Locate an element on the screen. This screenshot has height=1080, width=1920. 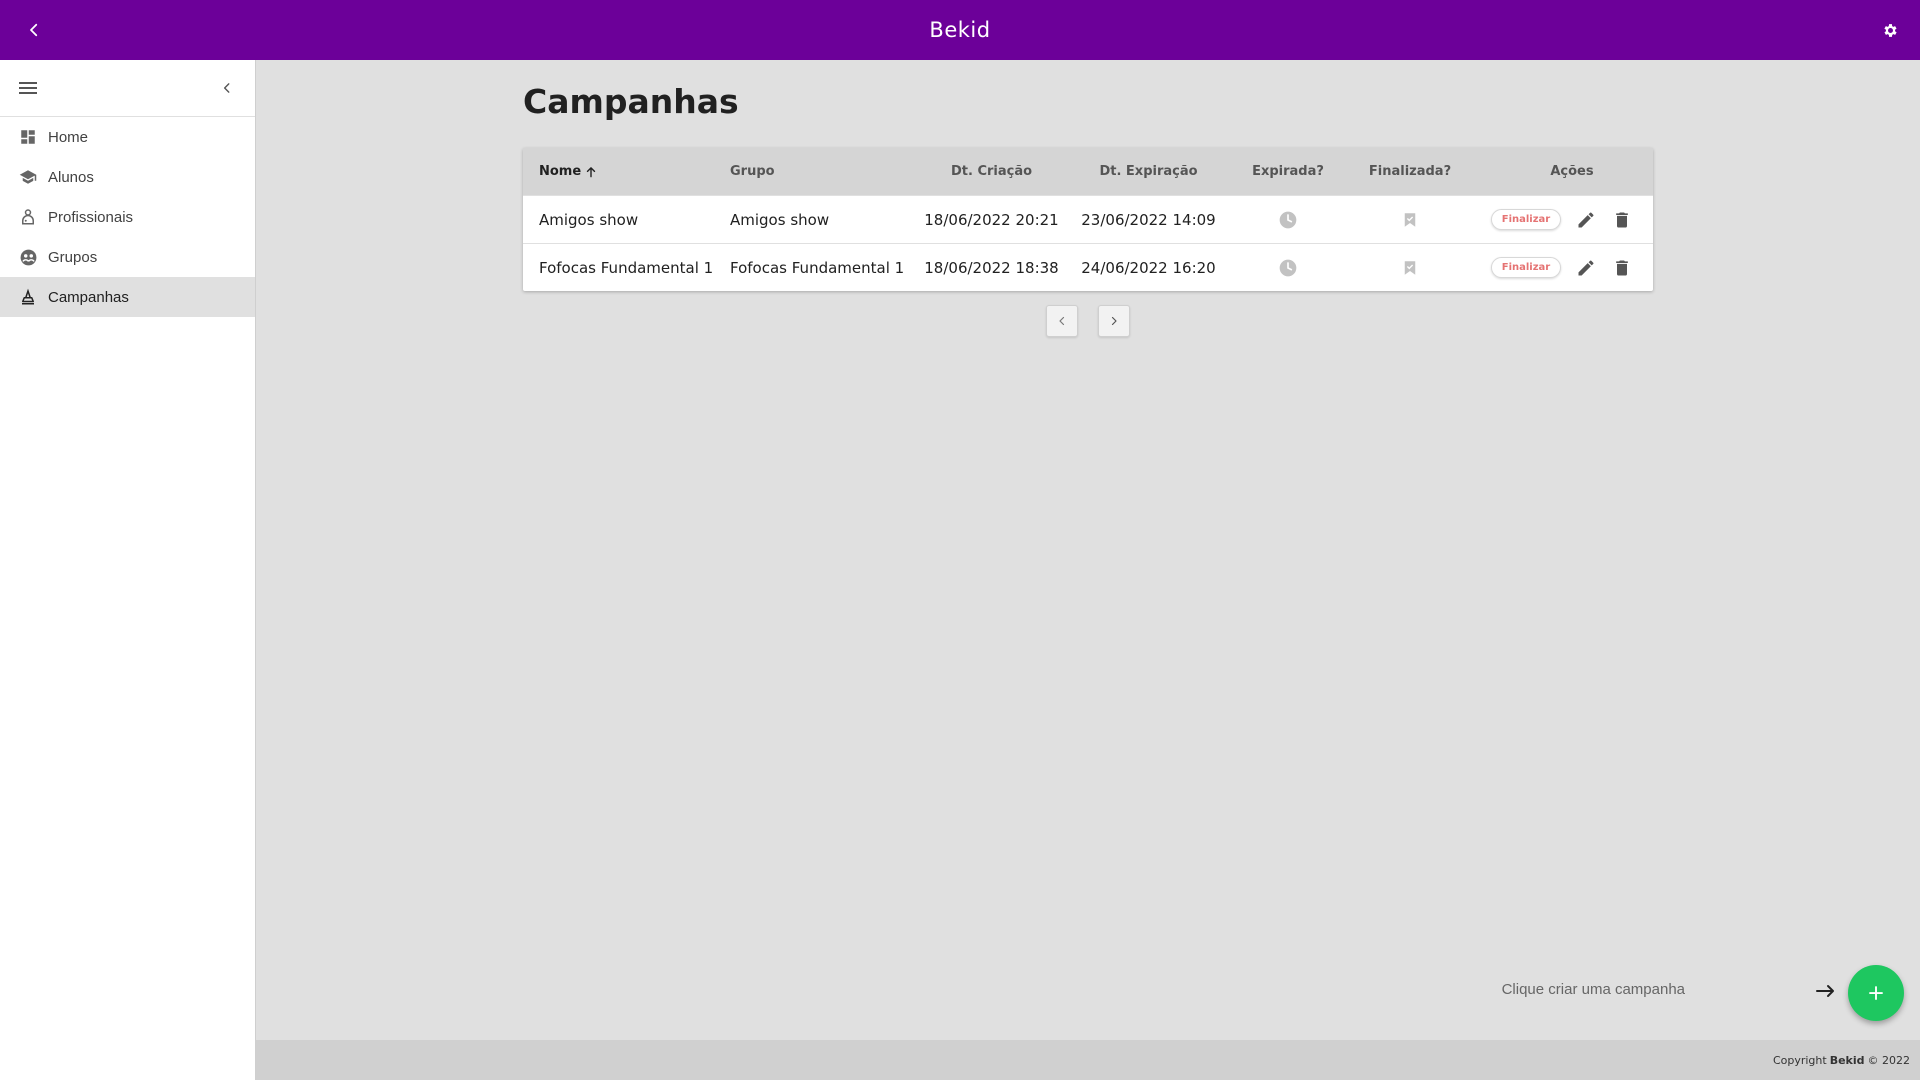
copyright-brand: Bekid is located at coordinates (1847, 1060).